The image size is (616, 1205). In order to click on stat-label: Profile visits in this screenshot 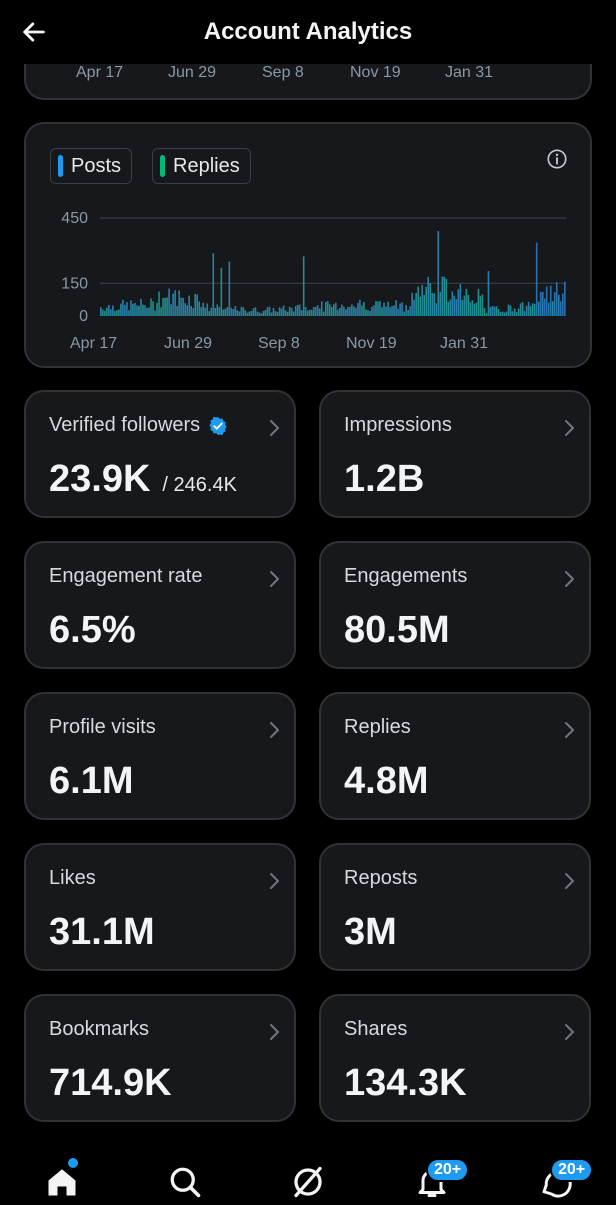, I will do `click(102, 727)`.